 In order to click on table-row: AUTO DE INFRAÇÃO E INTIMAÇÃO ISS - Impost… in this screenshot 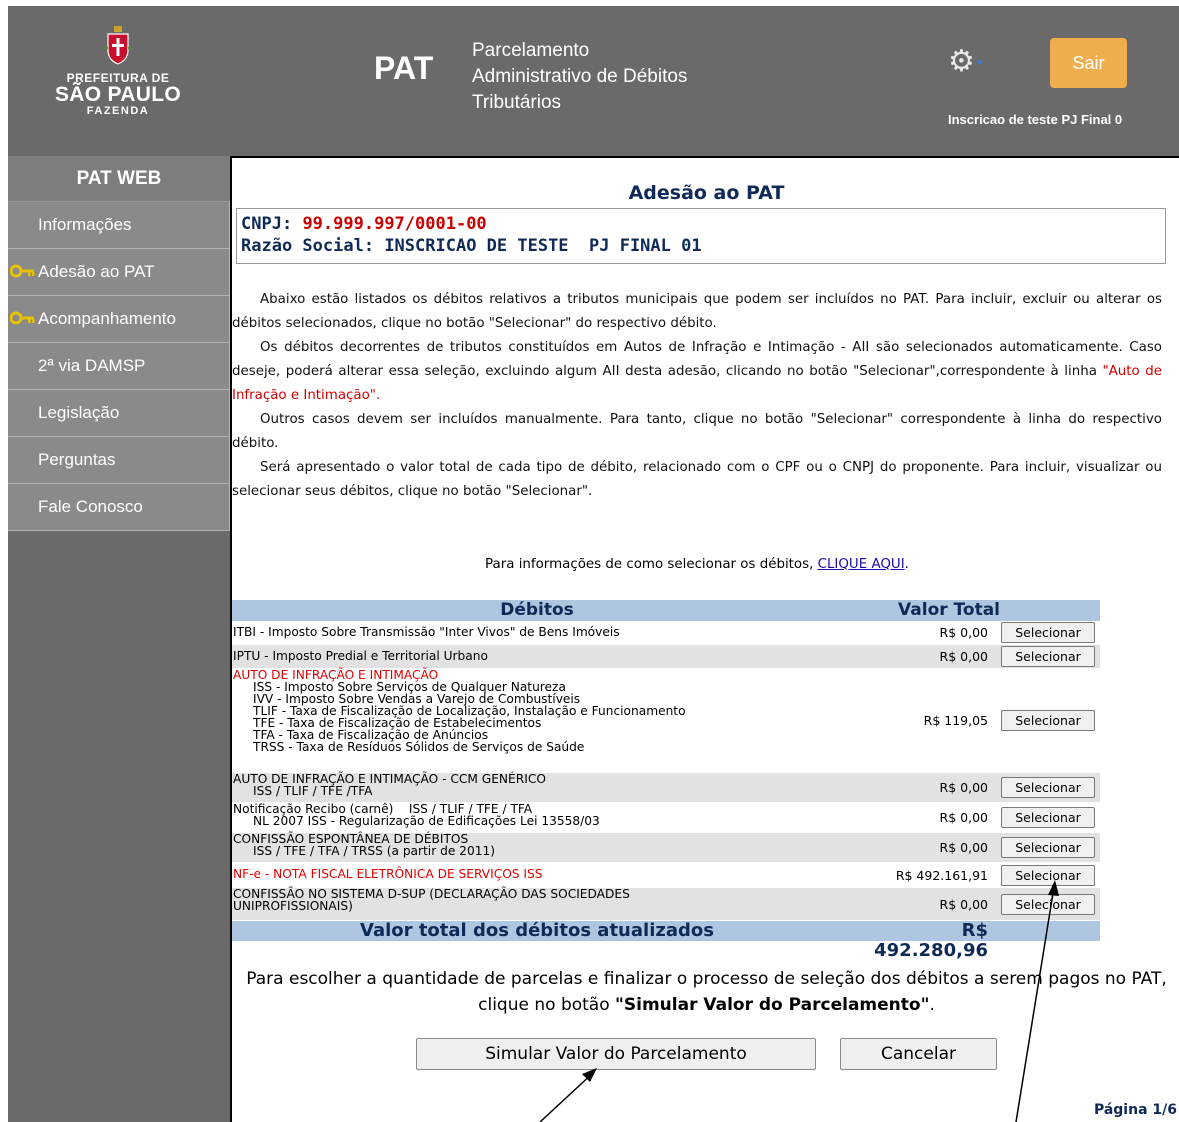, I will do `click(666, 721)`.